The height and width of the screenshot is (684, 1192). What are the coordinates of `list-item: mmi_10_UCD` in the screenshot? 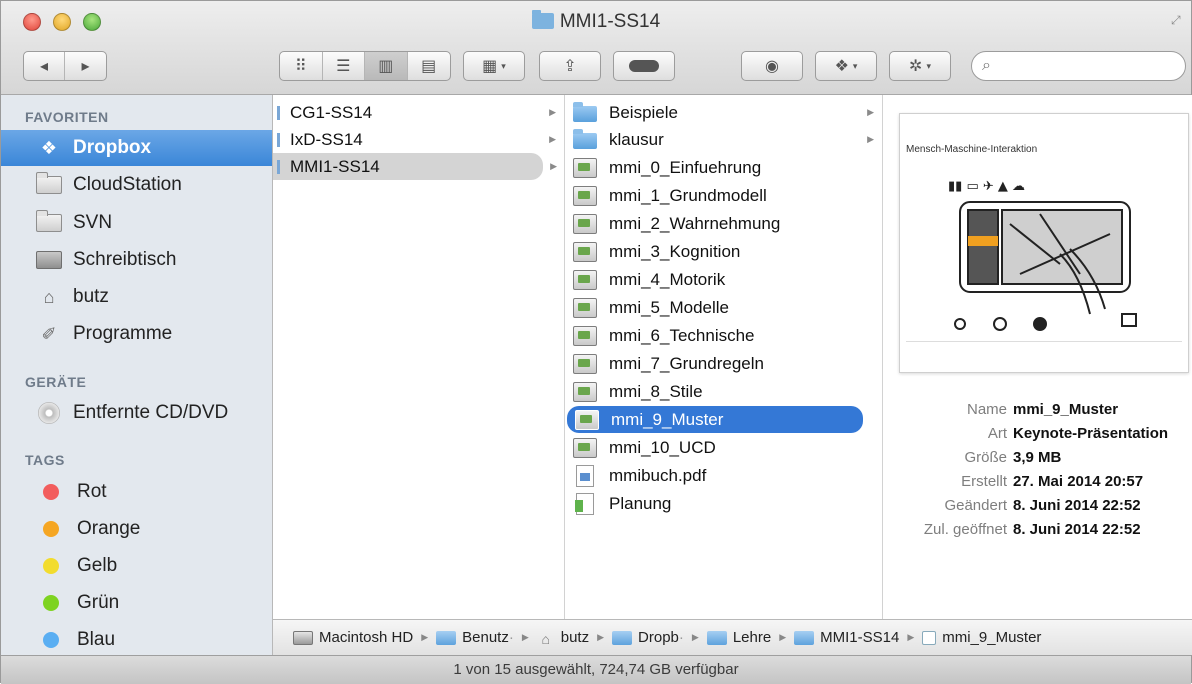 It's located at (723, 447).